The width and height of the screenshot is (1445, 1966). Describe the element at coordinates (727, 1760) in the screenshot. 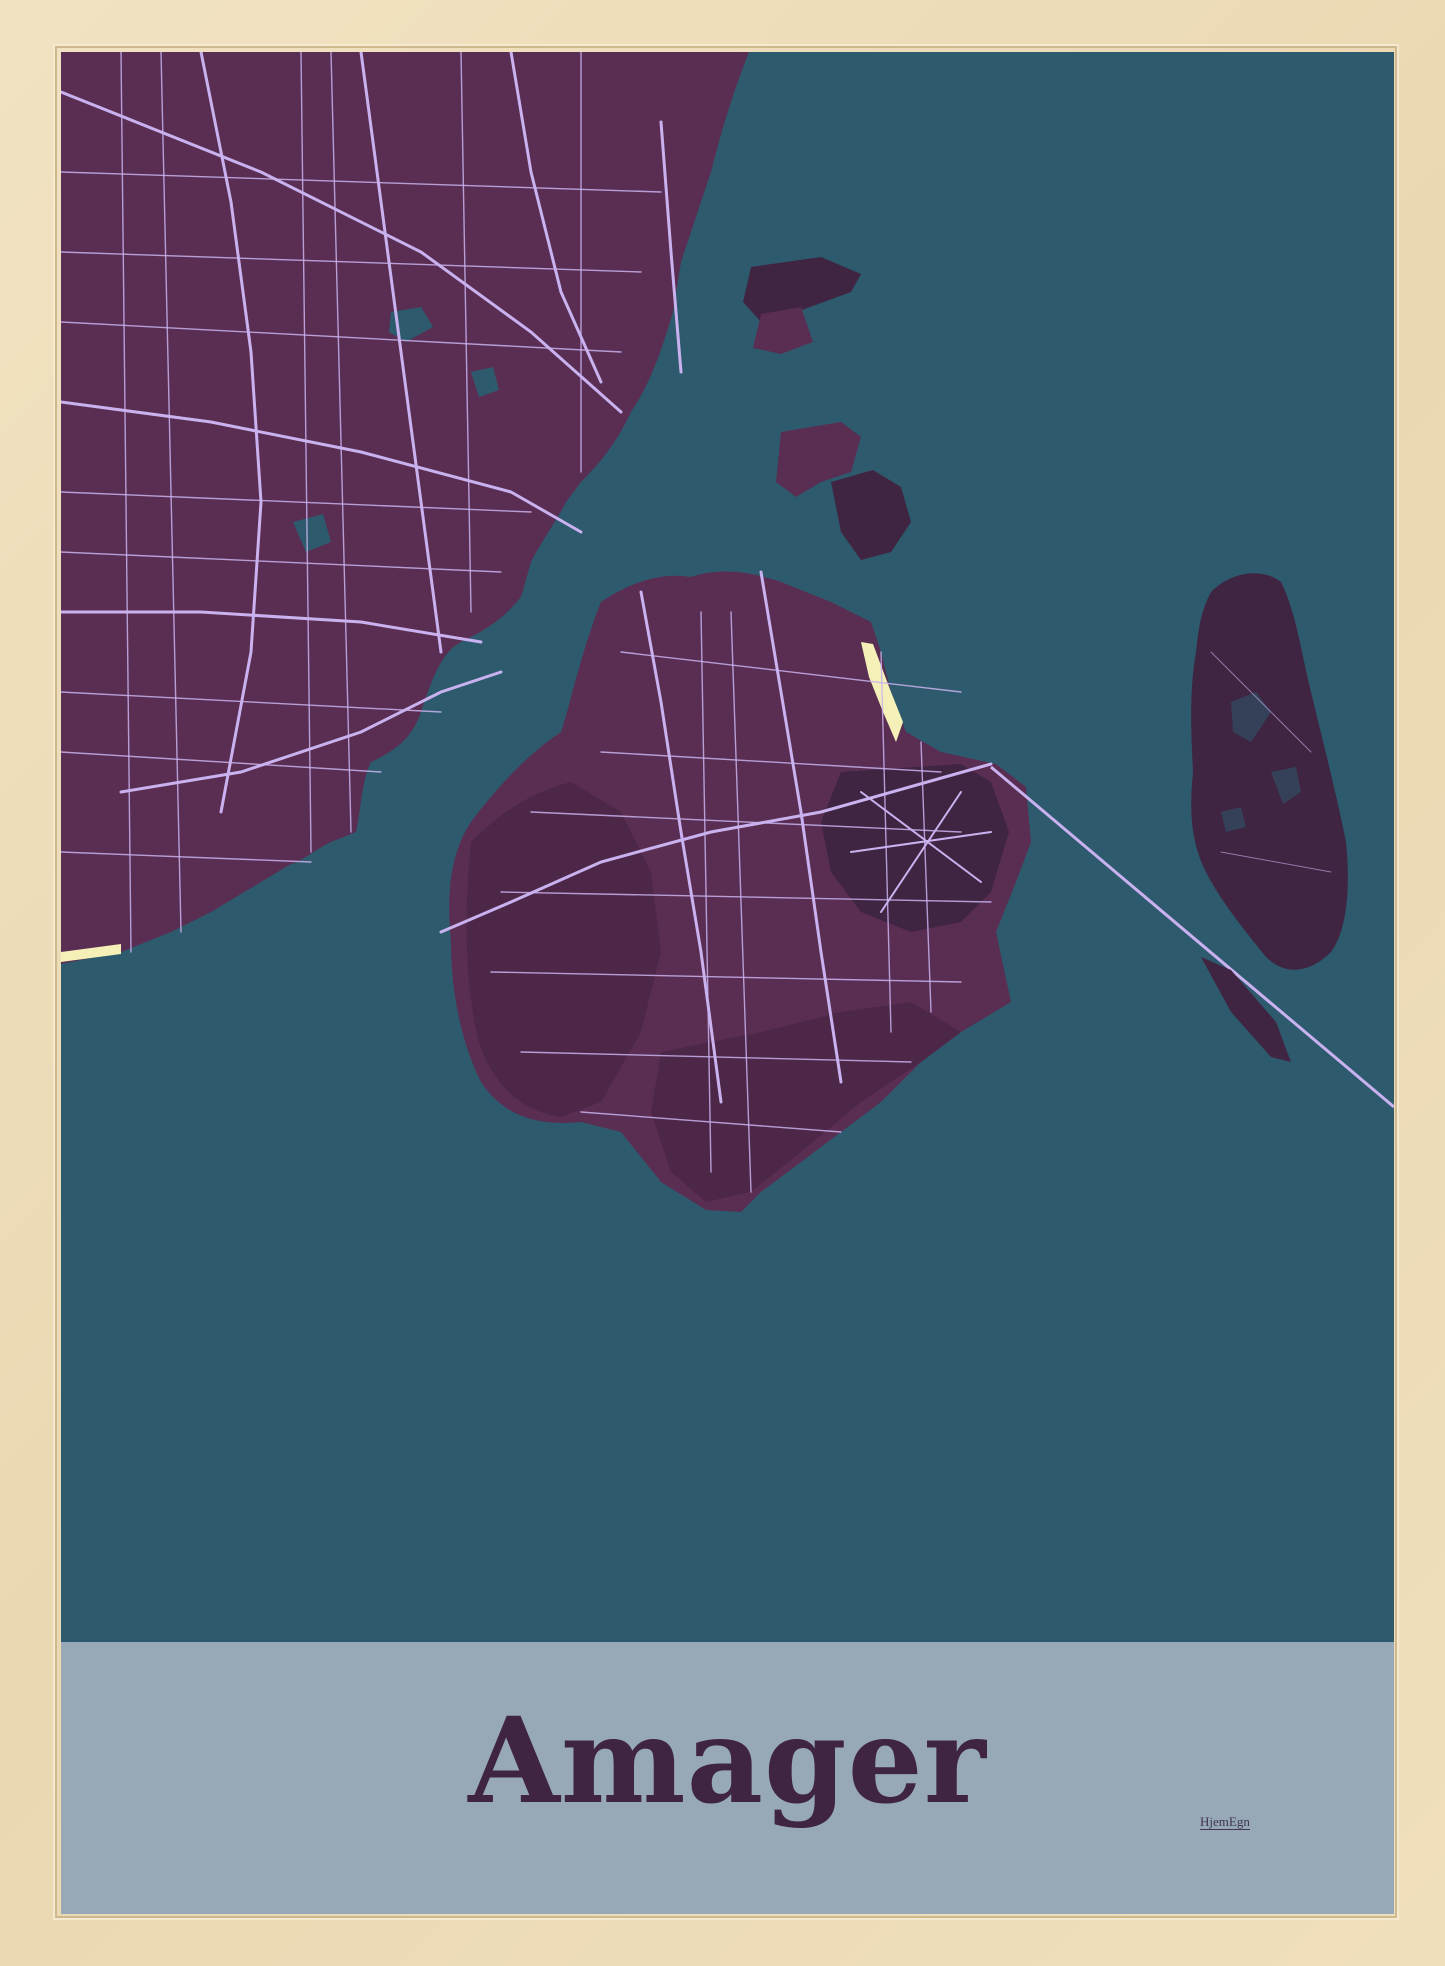

I see `poster-title: Amager` at that location.